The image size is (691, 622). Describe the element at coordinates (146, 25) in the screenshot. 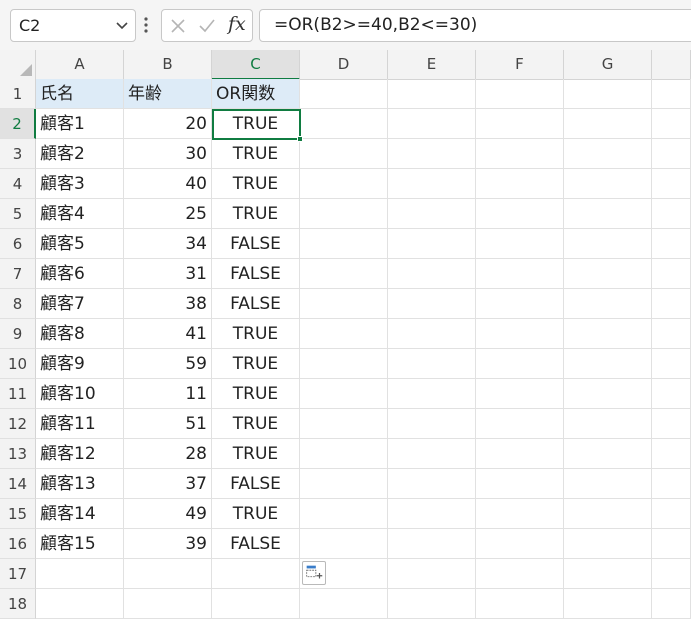

I see `more-options-icon` at that location.